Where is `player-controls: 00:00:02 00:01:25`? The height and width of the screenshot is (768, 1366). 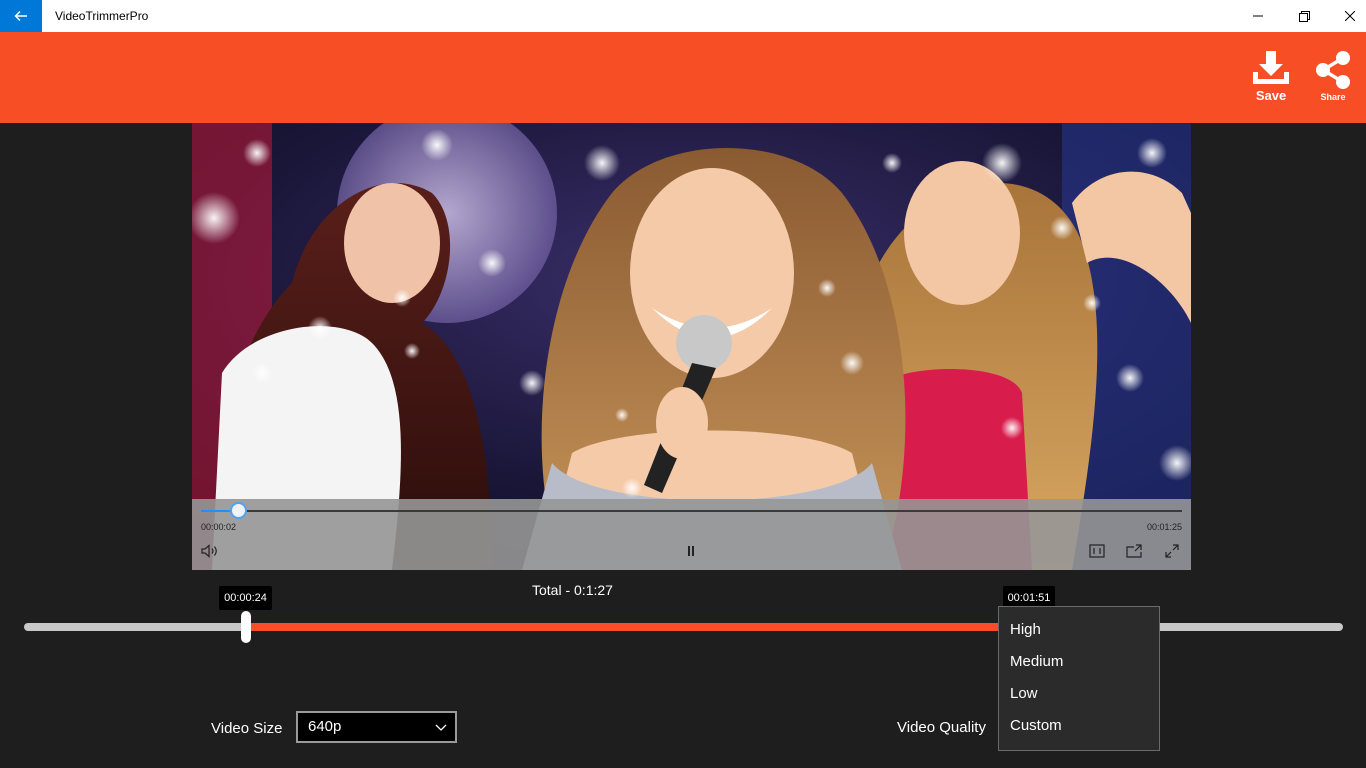 player-controls: 00:00:02 00:01:25 is located at coordinates (691, 534).